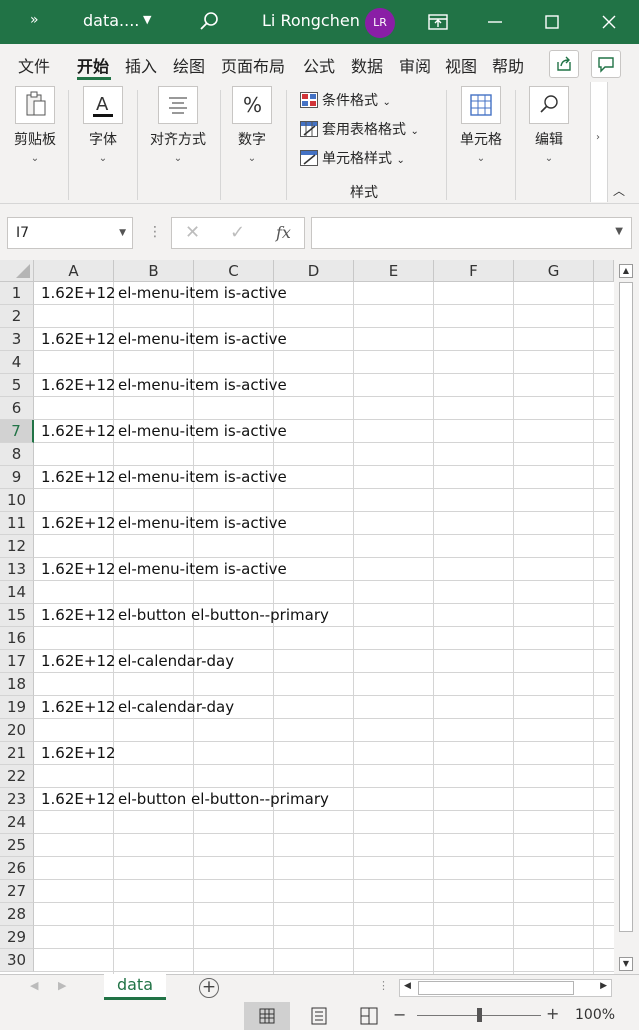 This screenshot has width=639, height=1030. Describe the element at coordinates (176, 661) in the screenshot. I see `cell-b17: el-calendar-day` at that location.